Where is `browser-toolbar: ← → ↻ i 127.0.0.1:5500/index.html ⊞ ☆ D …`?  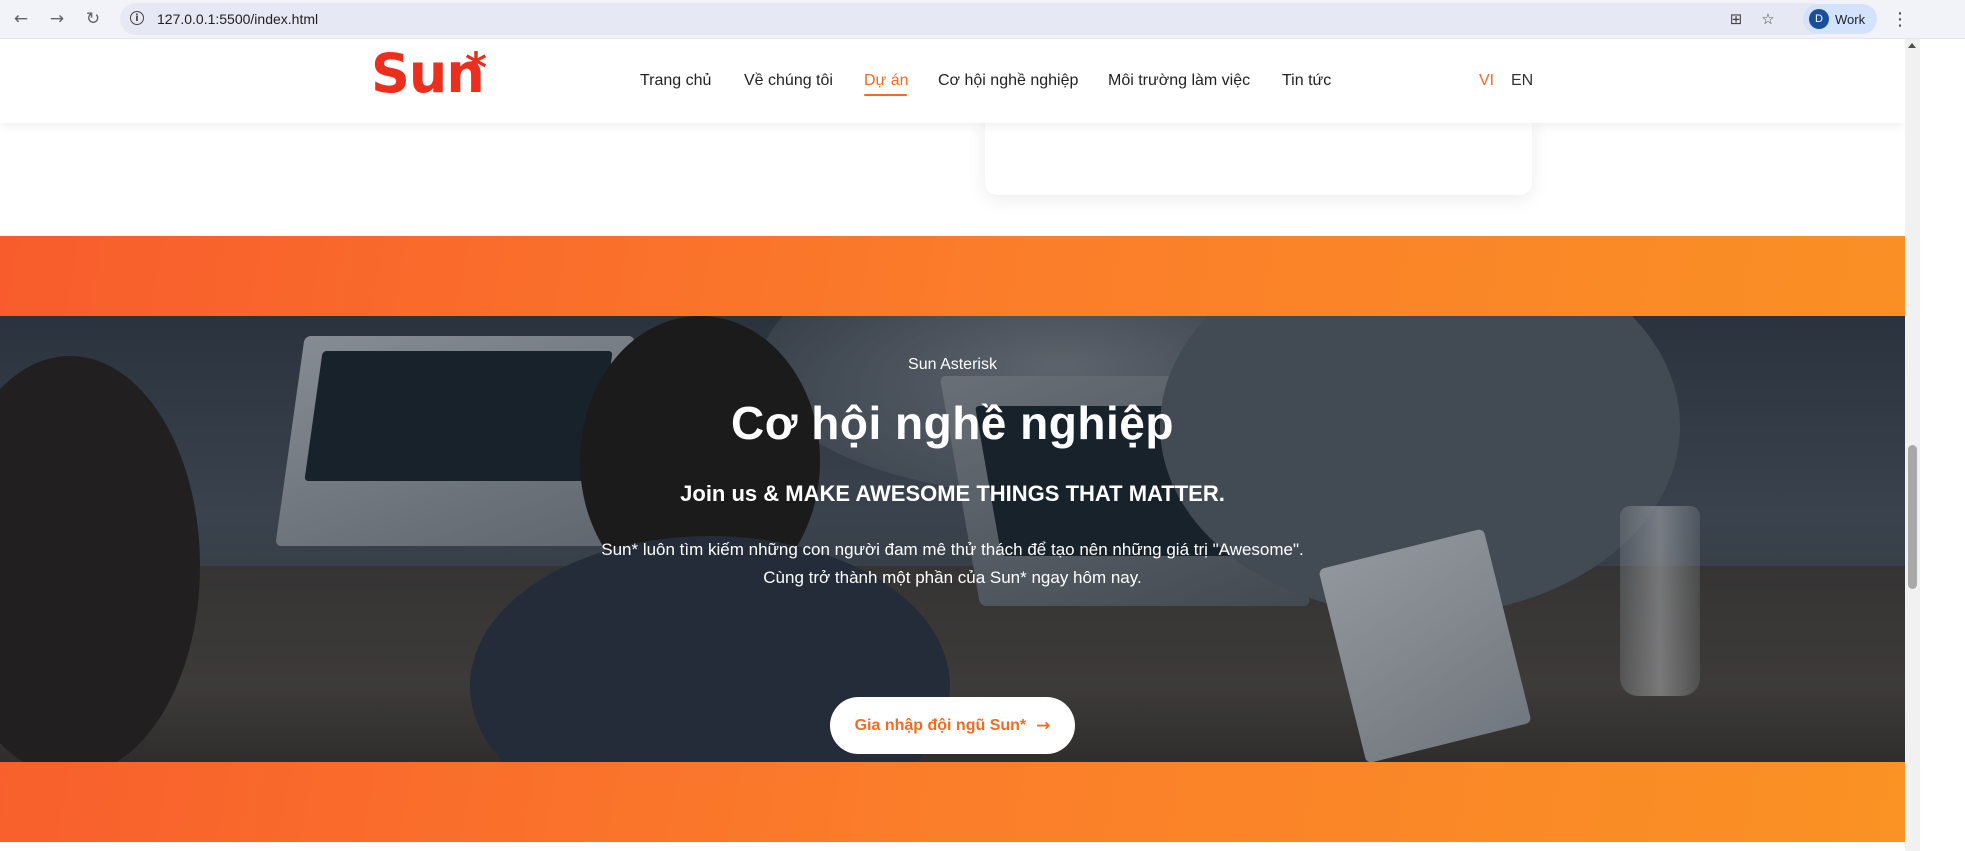
browser-toolbar: ← → ↻ i 127.0.0.1:5500/index.html ⊞ ☆ D … is located at coordinates (982, 19).